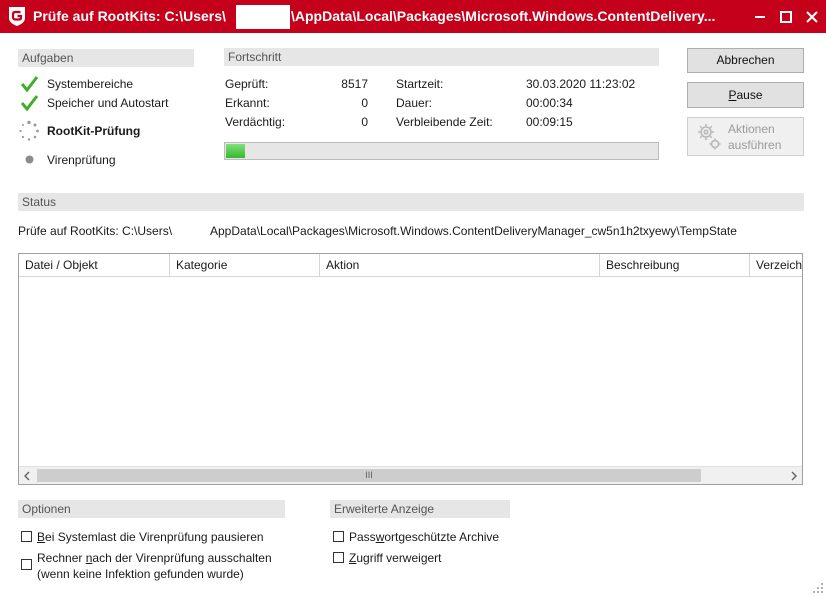  I want to click on redacted-username, so click(263, 17).